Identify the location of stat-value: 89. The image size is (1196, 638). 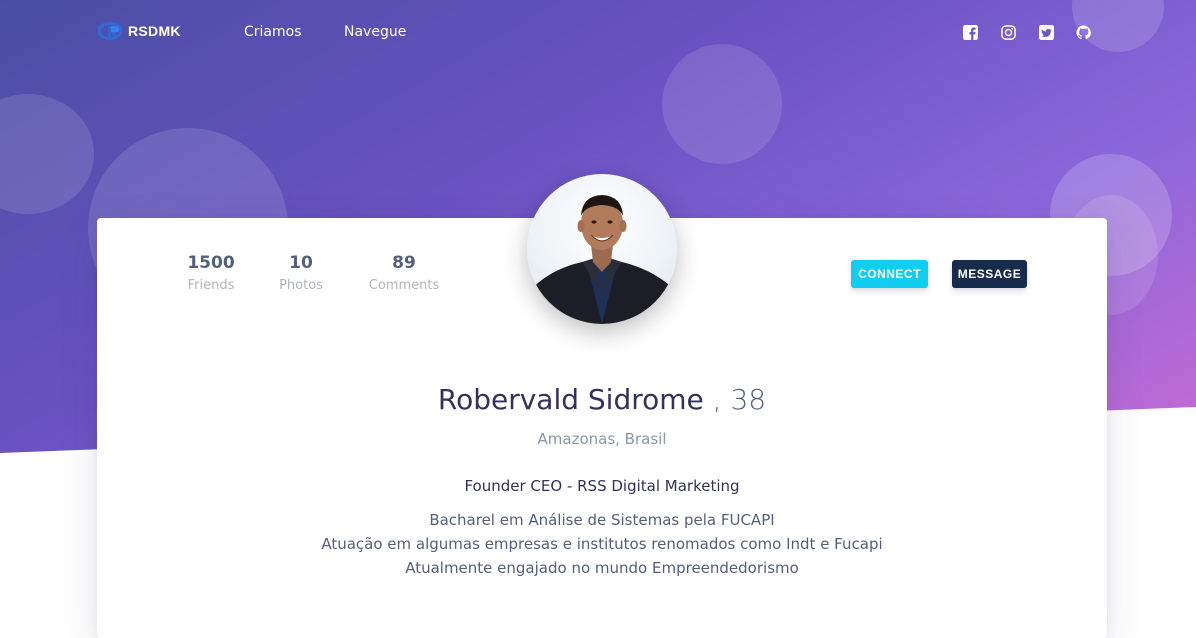
(404, 263).